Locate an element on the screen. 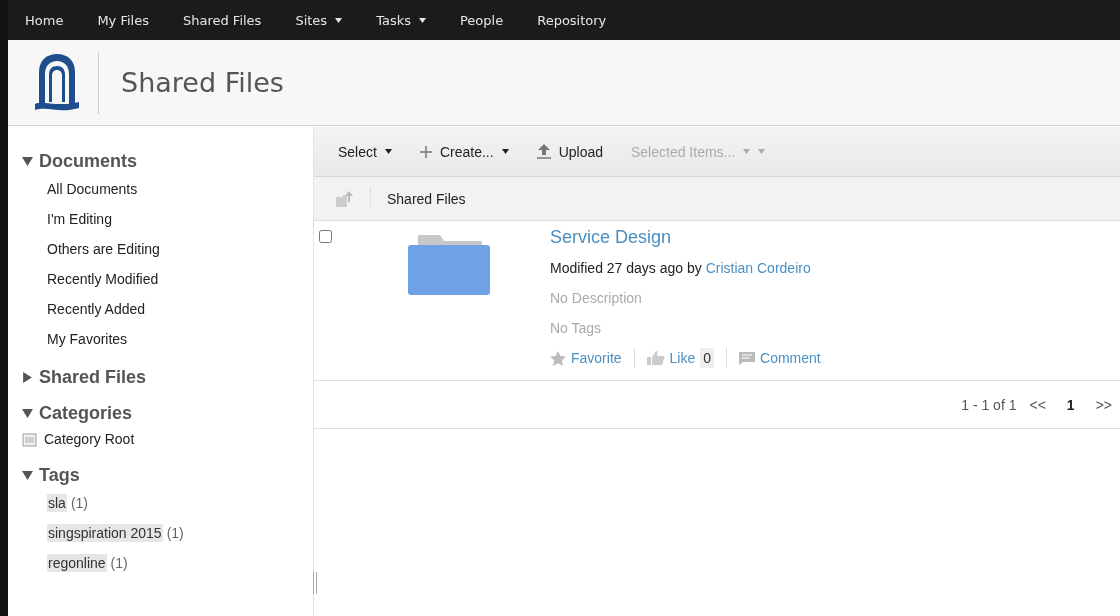  page-title: Shared Files is located at coordinates (202, 82).